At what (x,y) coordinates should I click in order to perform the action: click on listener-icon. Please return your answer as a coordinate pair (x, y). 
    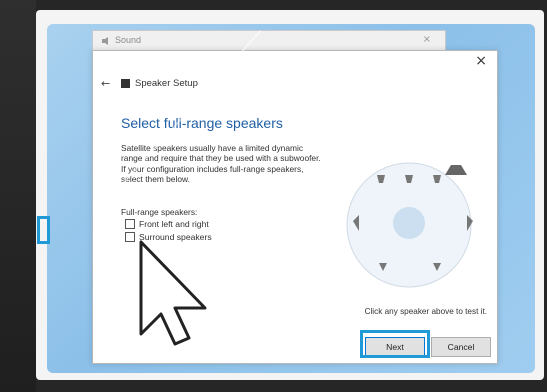
    Looking at the image, I should click on (409, 223).